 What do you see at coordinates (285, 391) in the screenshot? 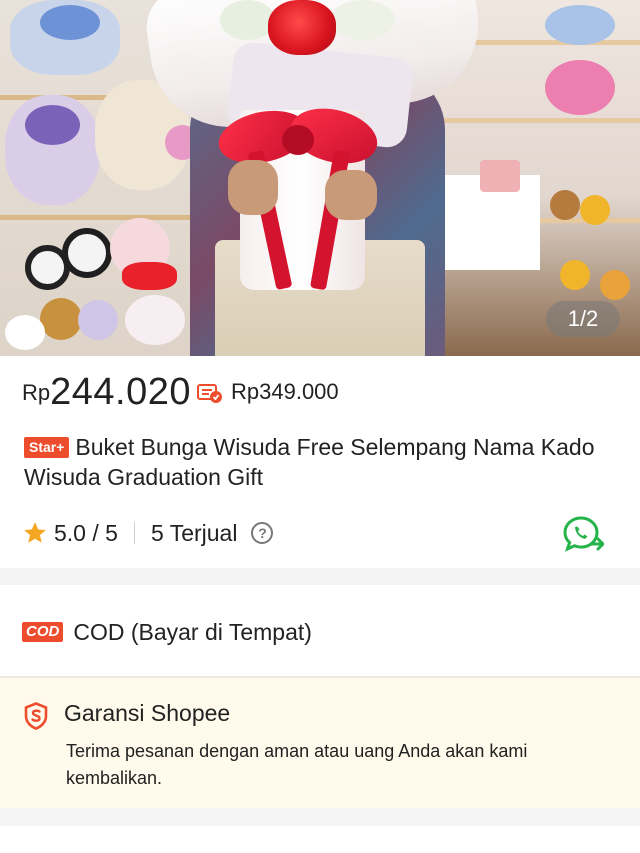
I see `original-price: Rp349.000` at bounding box center [285, 391].